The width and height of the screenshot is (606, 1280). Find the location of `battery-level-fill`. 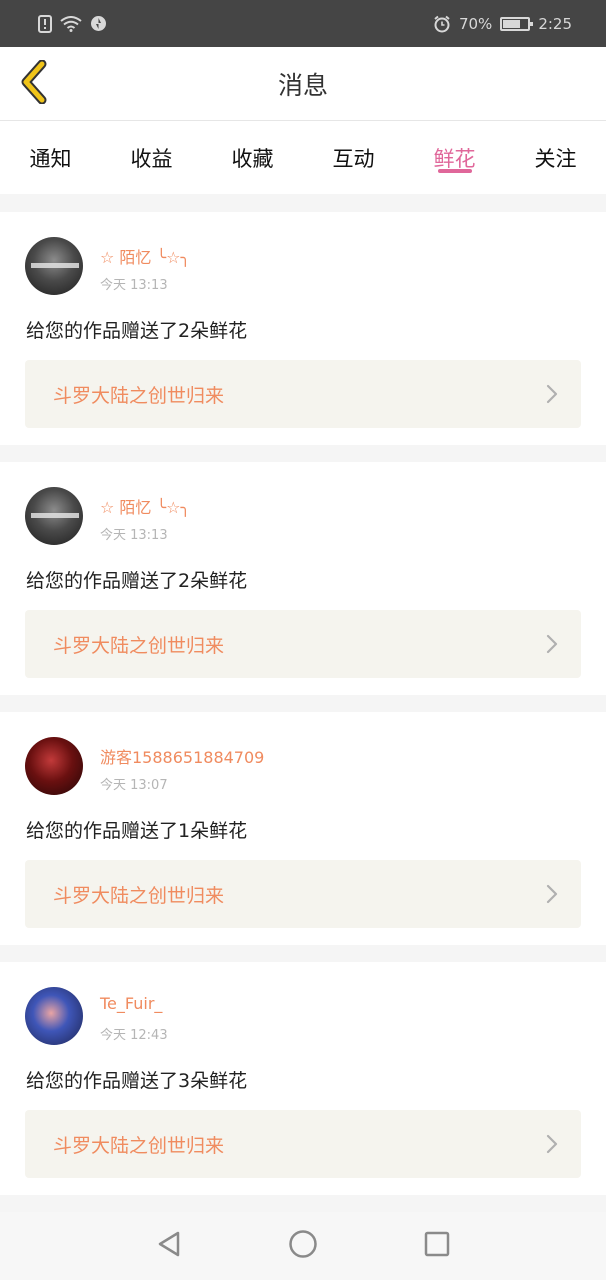

battery-level-fill is located at coordinates (512, 23).